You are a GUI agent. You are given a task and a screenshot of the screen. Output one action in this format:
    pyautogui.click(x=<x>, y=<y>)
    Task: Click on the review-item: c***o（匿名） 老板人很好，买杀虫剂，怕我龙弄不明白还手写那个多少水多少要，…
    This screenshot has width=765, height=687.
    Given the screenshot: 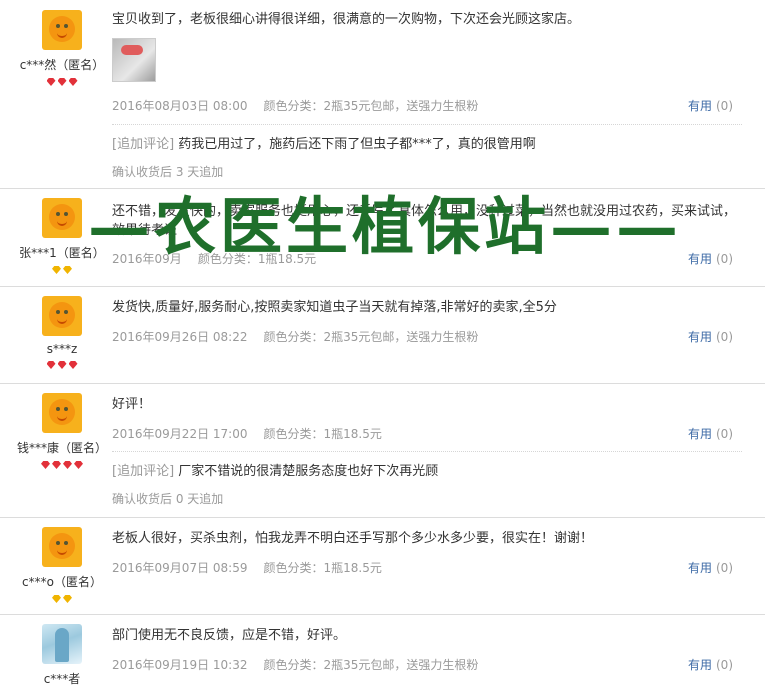 What is the action you would take?
    pyautogui.click(x=382, y=566)
    